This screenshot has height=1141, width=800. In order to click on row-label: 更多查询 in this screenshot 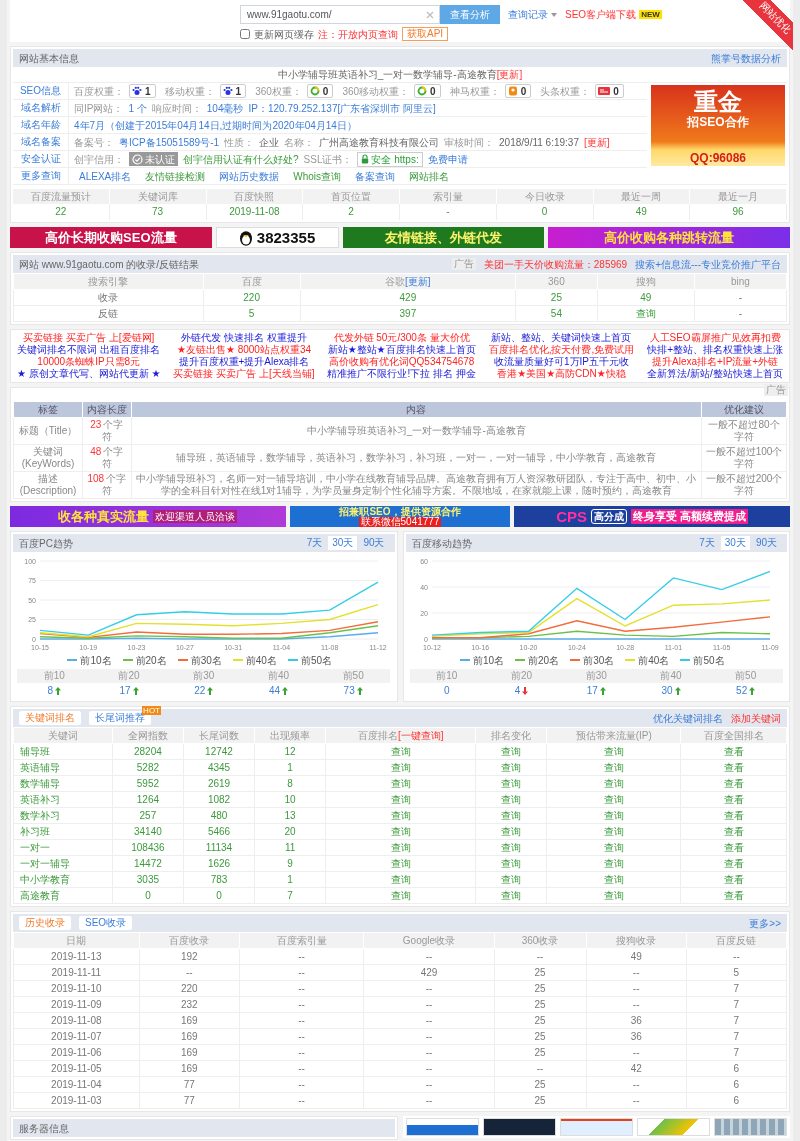, I will do `click(41, 176)`.